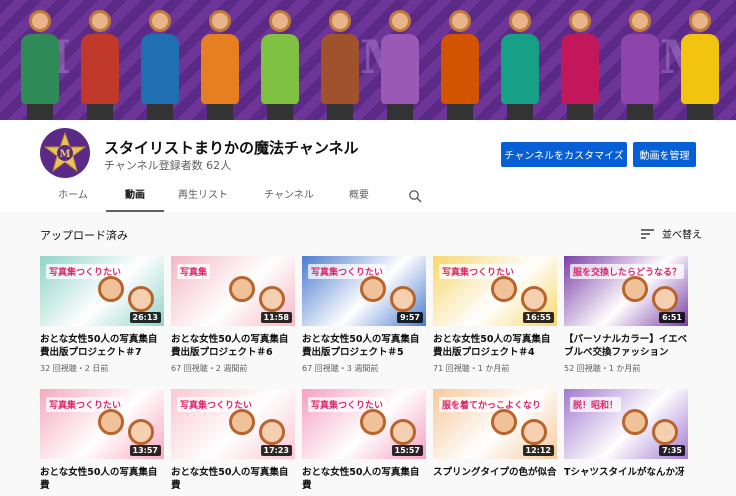 The height and width of the screenshot is (496, 736). Describe the element at coordinates (276, 317) in the screenshot. I see `video-duration: 11:58` at that location.